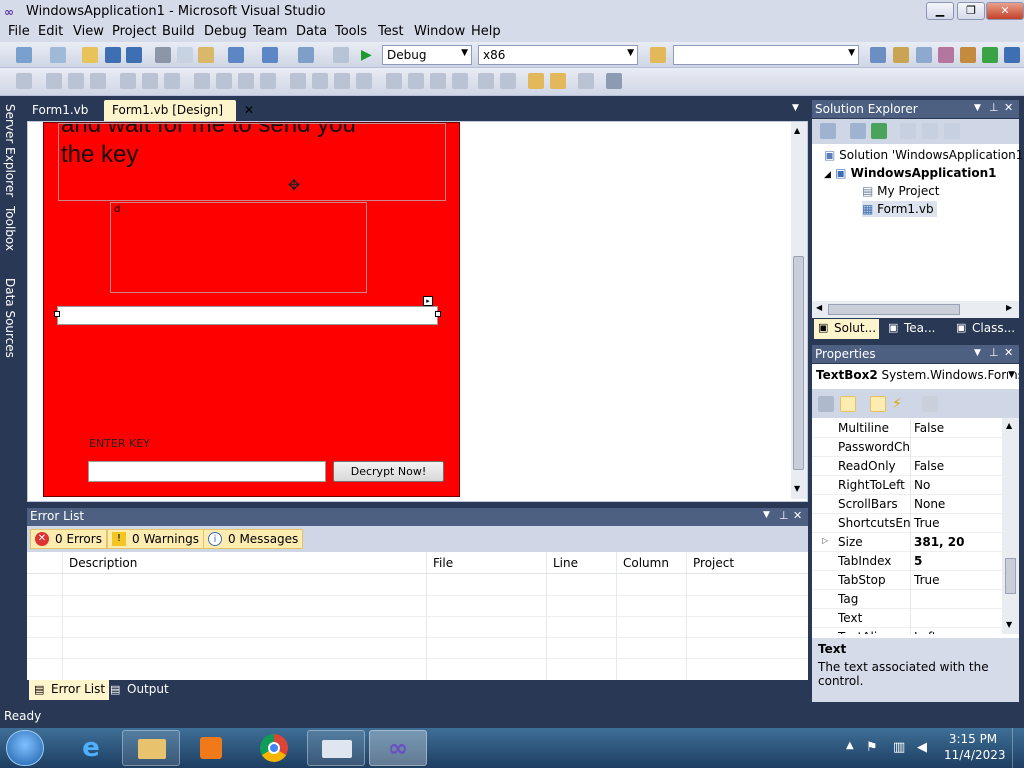 The image size is (1024, 768). Describe the element at coordinates (558, 55) in the screenshot. I see `solution-platform-dropdown: x86 ▼` at that location.